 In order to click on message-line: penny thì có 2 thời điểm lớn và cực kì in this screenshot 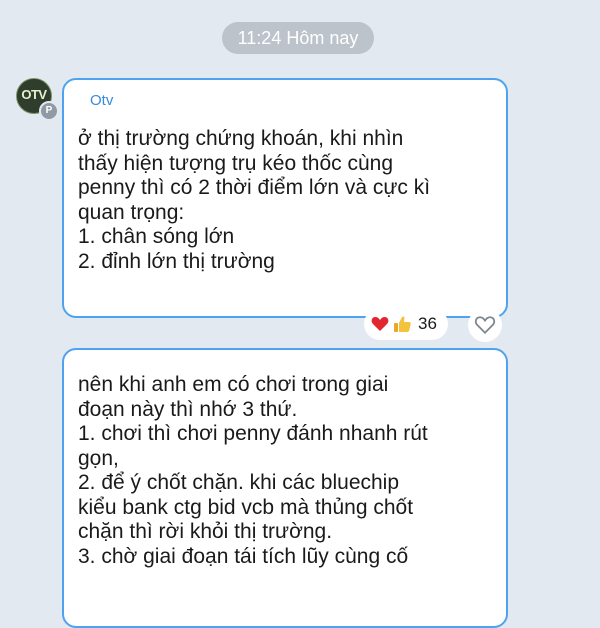, I will do `click(254, 187)`.